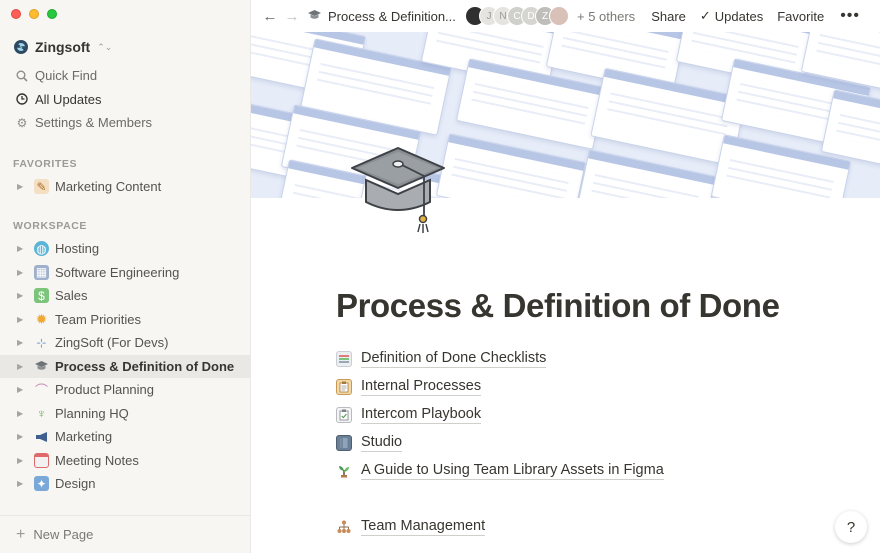  Describe the element at coordinates (559, 16) in the screenshot. I see `avatar` at that location.